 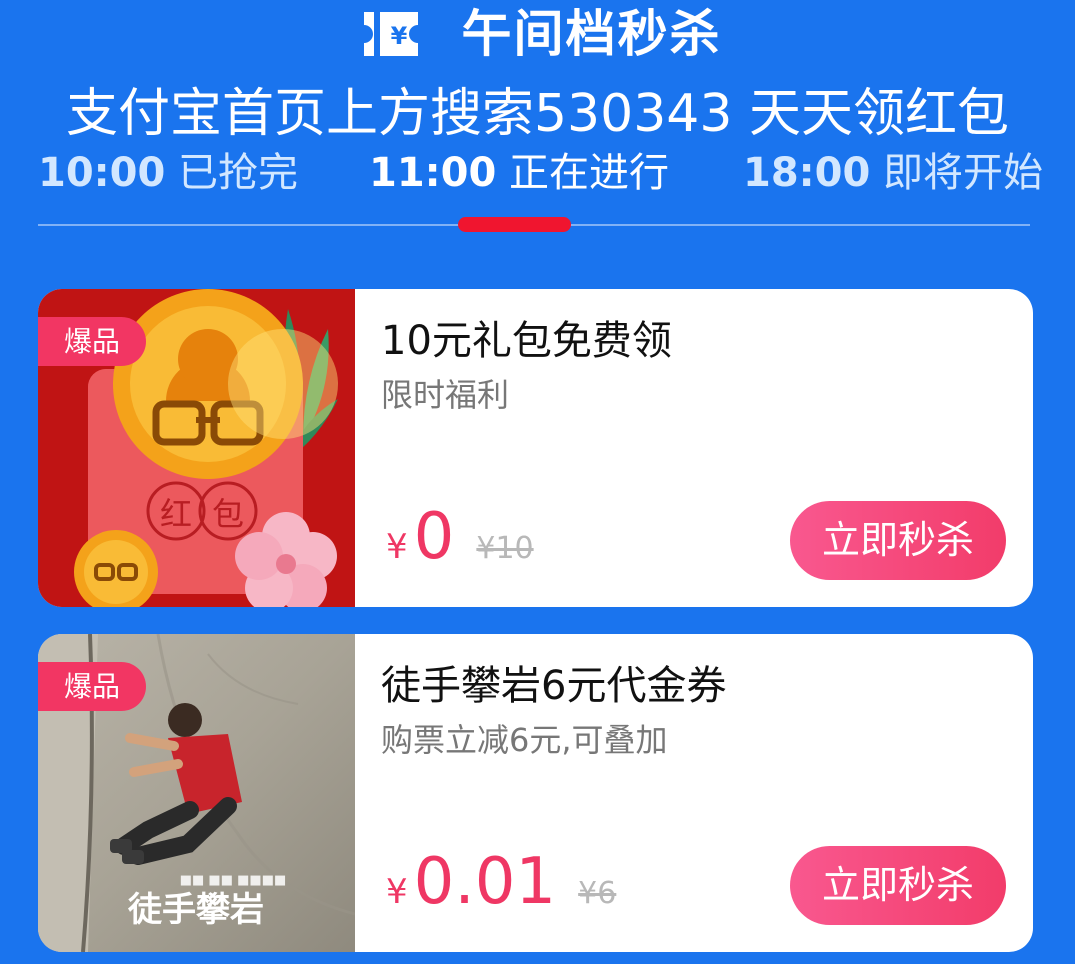 I want to click on price-row: ¥0.01 ¥6, so click(x=501, y=882).